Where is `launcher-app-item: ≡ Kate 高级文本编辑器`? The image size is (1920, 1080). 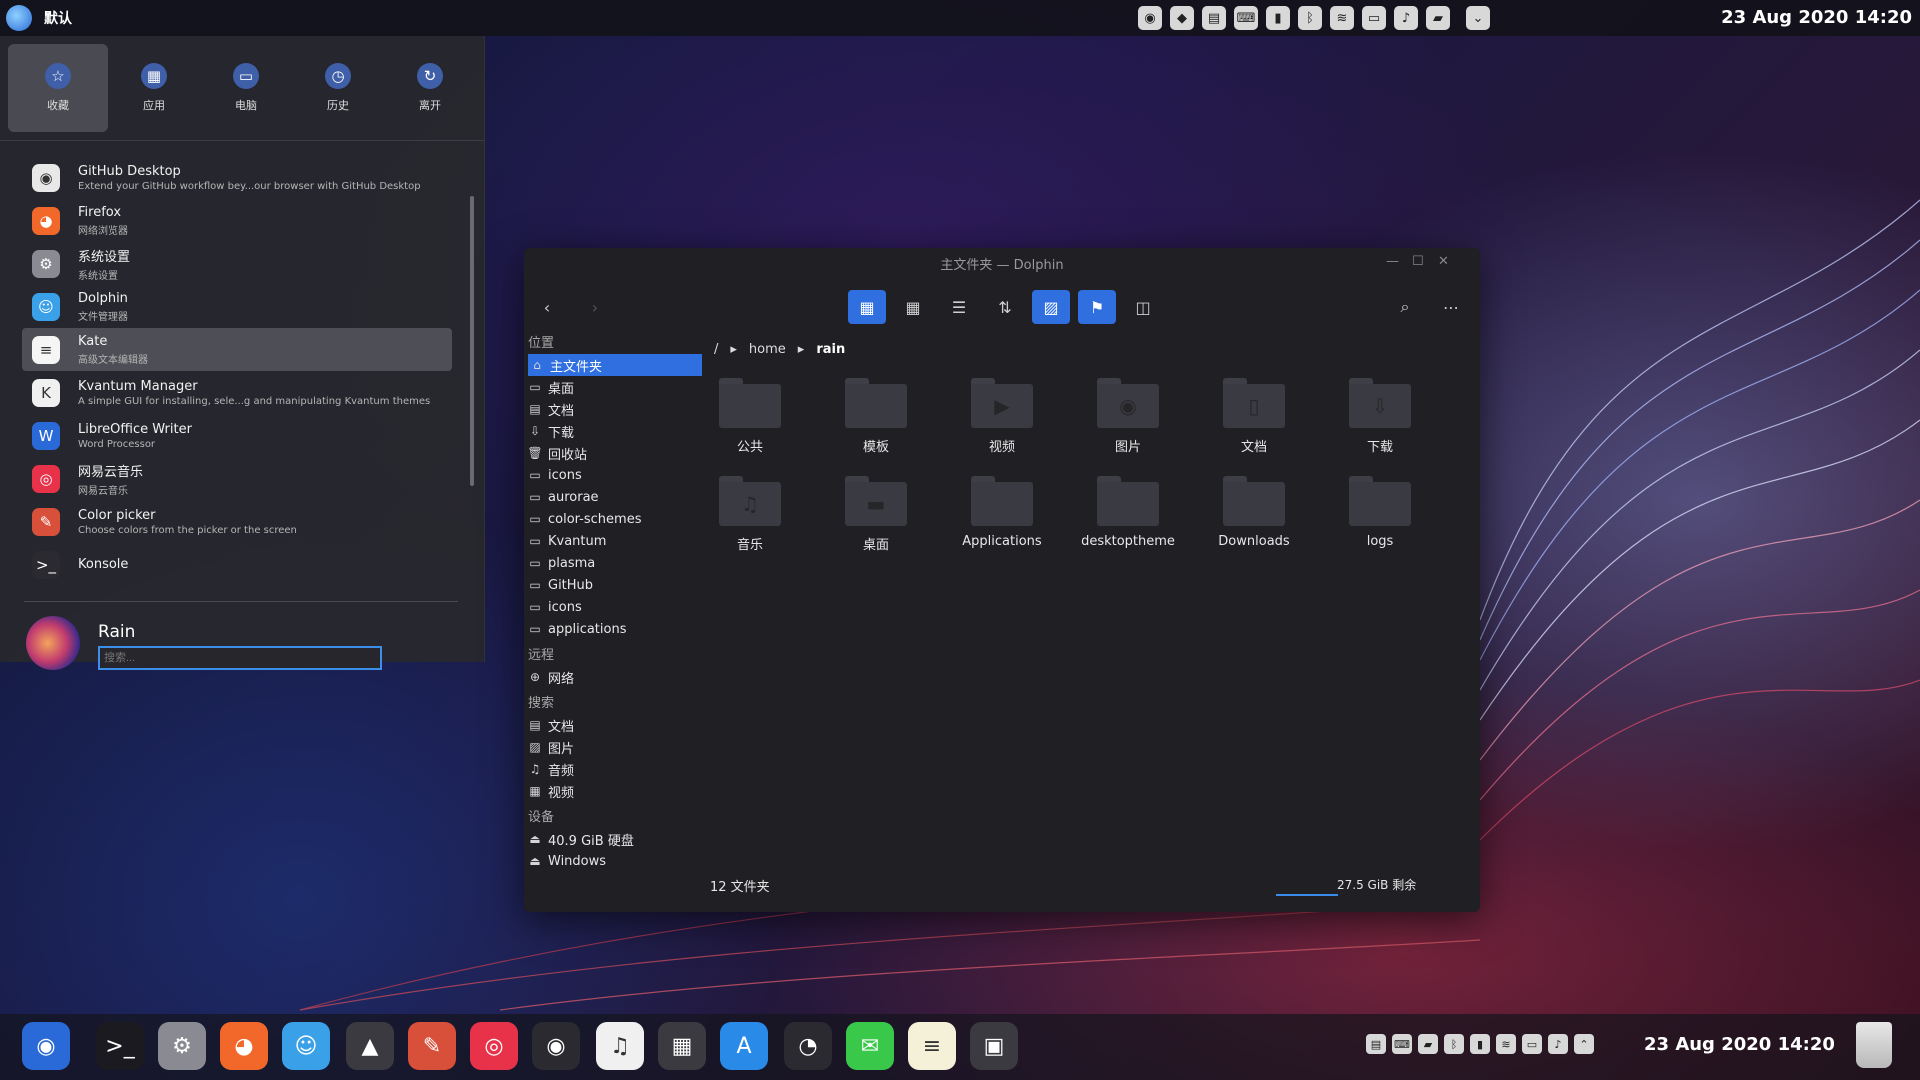 launcher-app-item: ≡ Kate 高级文本编辑器 is located at coordinates (237, 349).